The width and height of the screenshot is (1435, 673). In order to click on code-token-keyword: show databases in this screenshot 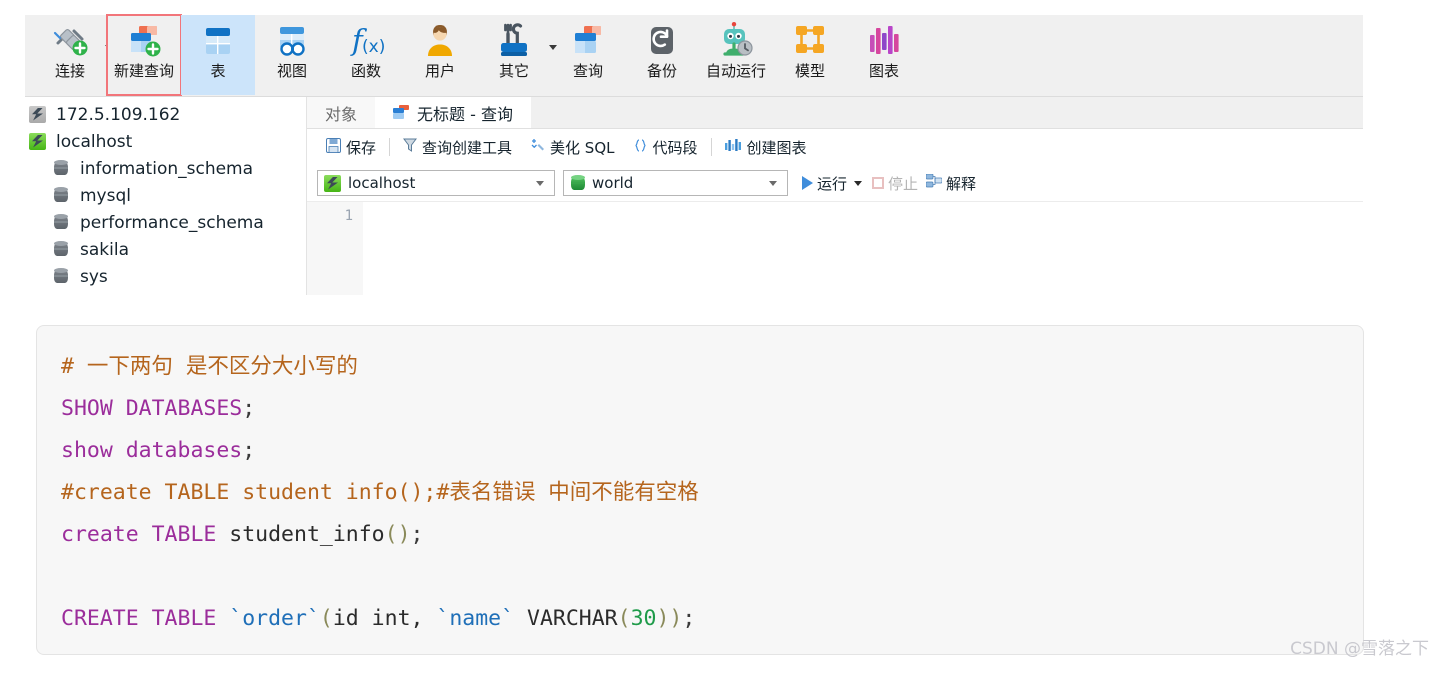, I will do `click(152, 450)`.